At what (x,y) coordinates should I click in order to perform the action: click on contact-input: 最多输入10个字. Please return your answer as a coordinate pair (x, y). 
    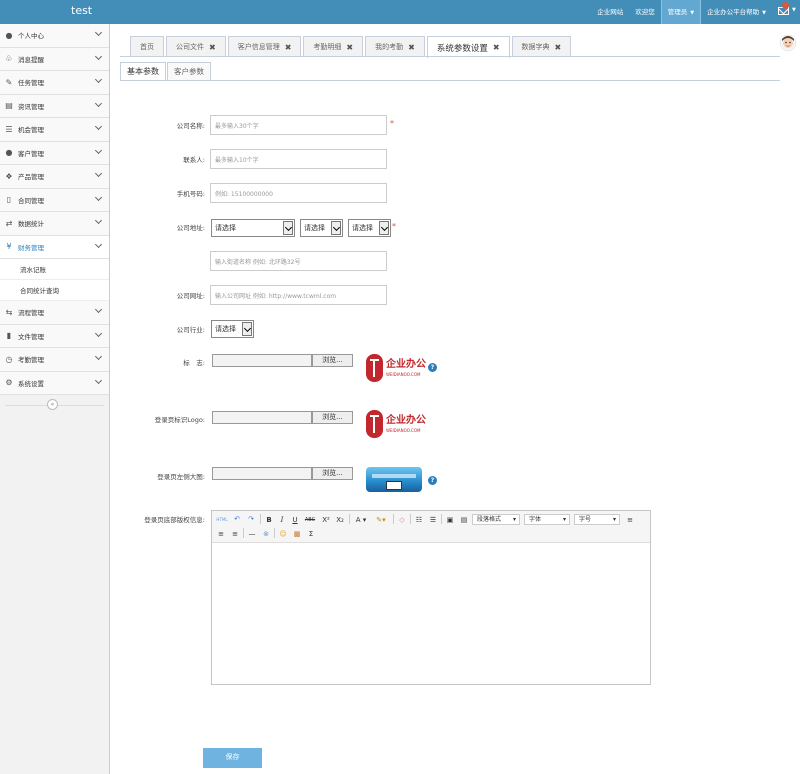
    Looking at the image, I should click on (298, 159).